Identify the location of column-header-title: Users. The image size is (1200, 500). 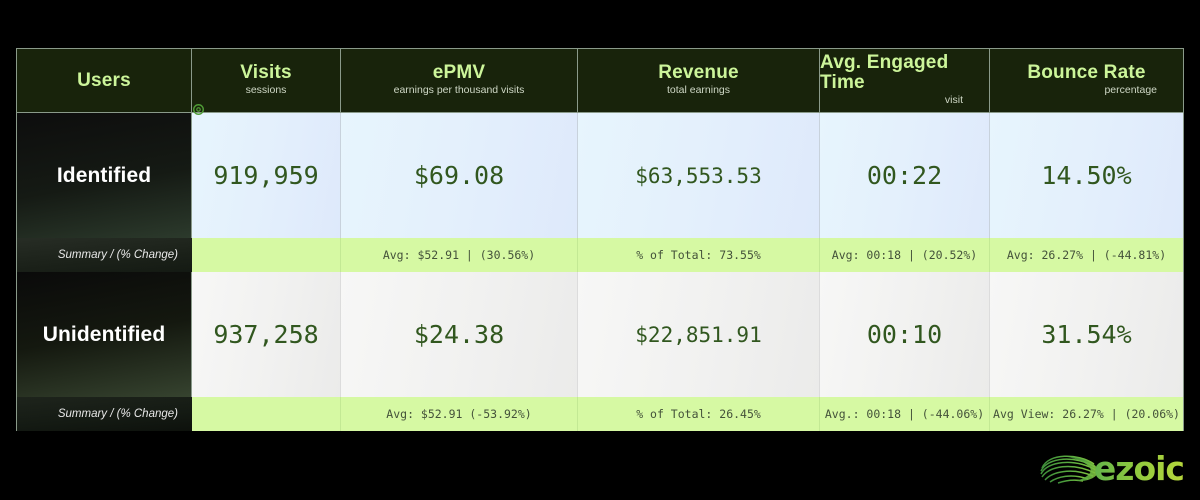
(104, 80).